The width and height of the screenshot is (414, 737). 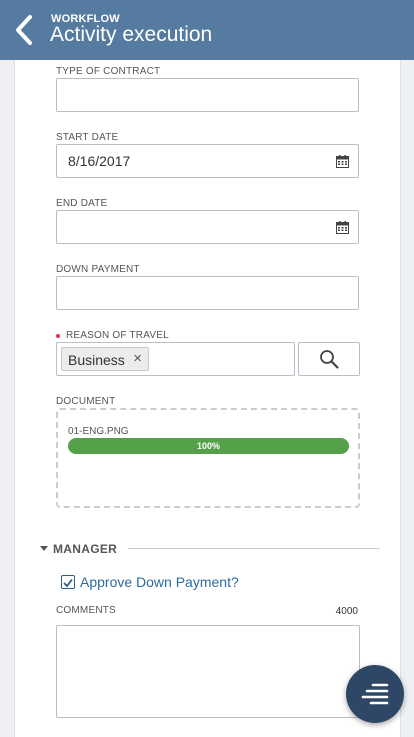 I want to click on remove-tag-icon: ×, so click(x=137, y=358).